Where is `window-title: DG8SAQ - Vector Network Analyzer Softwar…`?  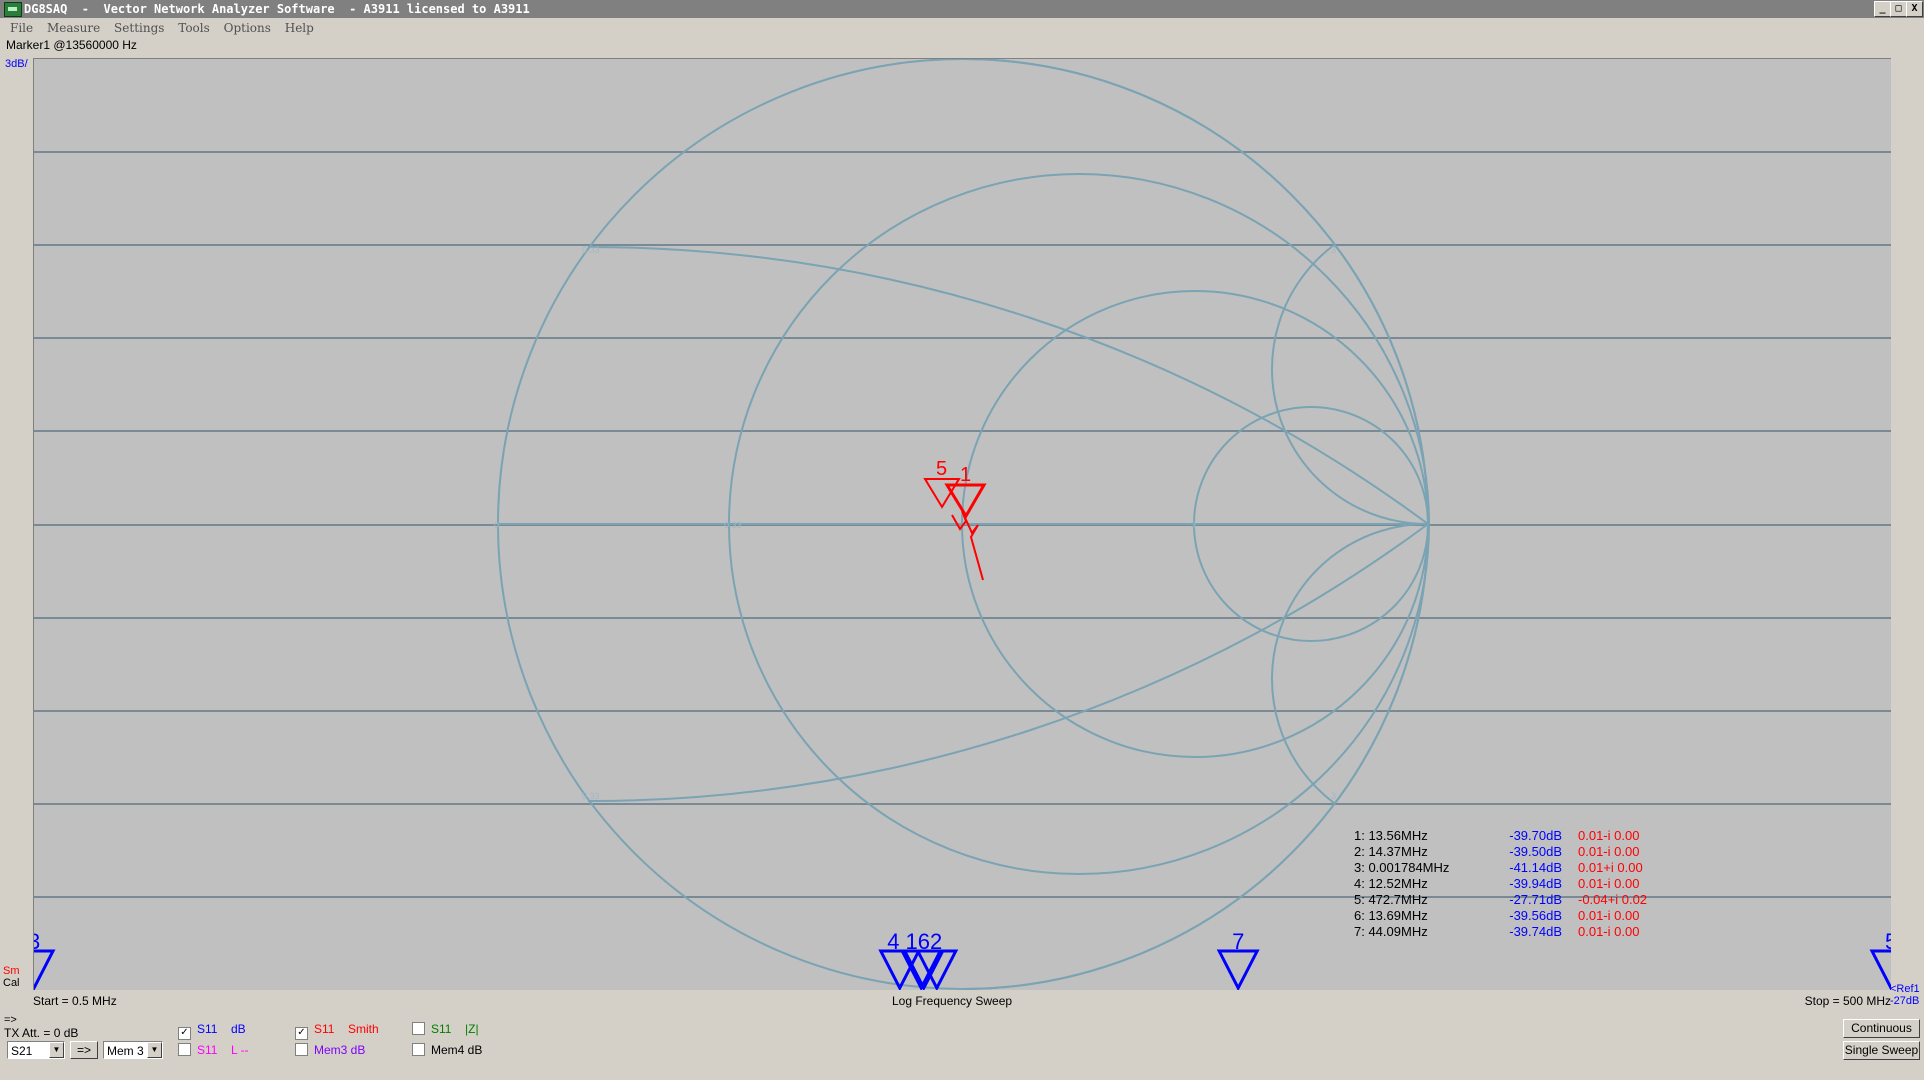 window-title: DG8SAQ - Vector Network Analyzer Softwar… is located at coordinates (277, 9).